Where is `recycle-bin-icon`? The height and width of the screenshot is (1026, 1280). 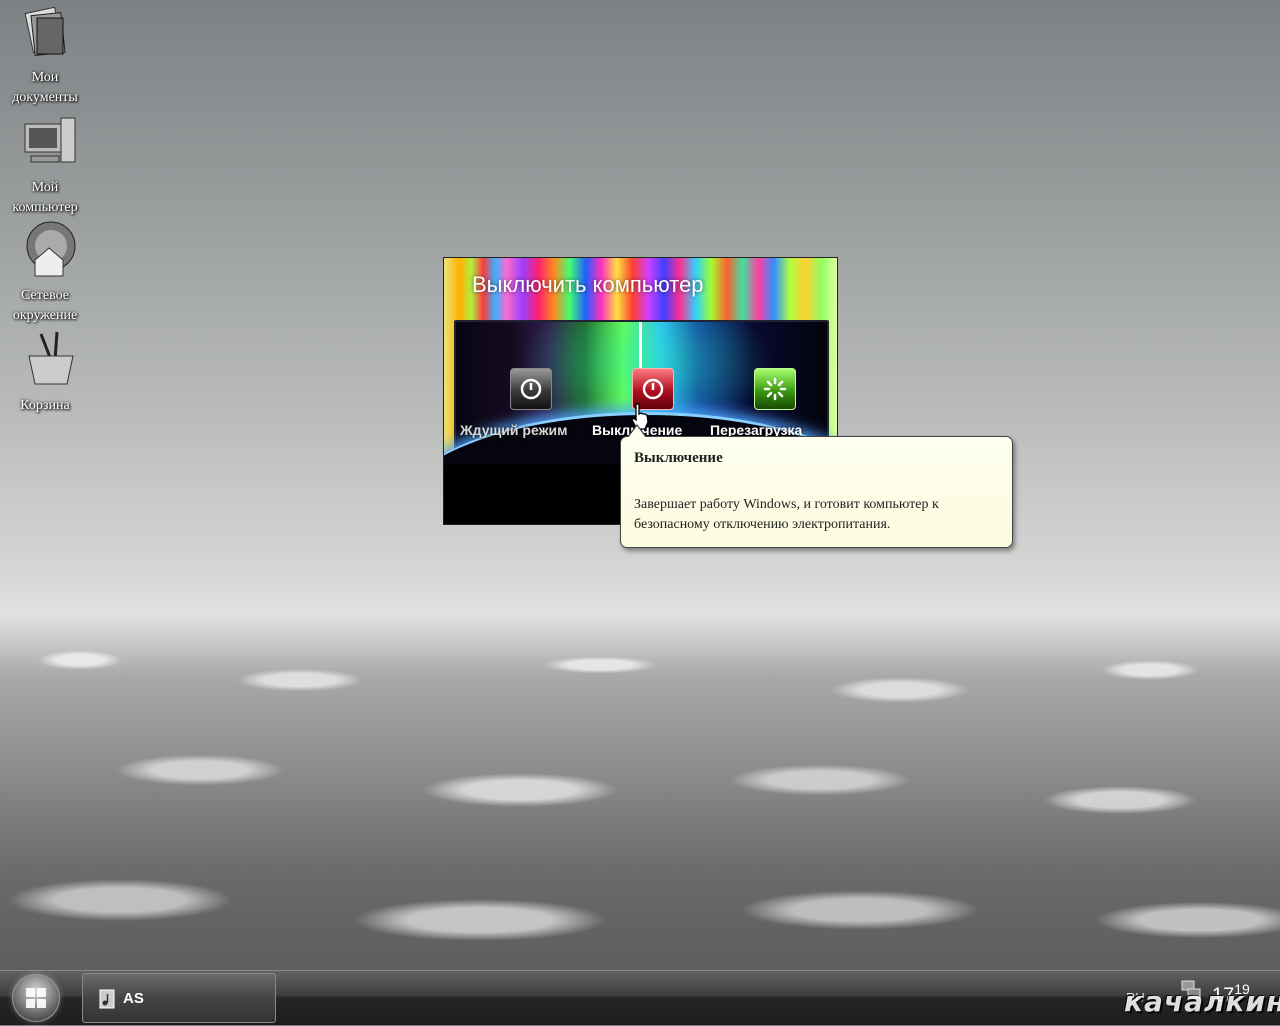 recycle-bin-icon is located at coordinates (47, 357).